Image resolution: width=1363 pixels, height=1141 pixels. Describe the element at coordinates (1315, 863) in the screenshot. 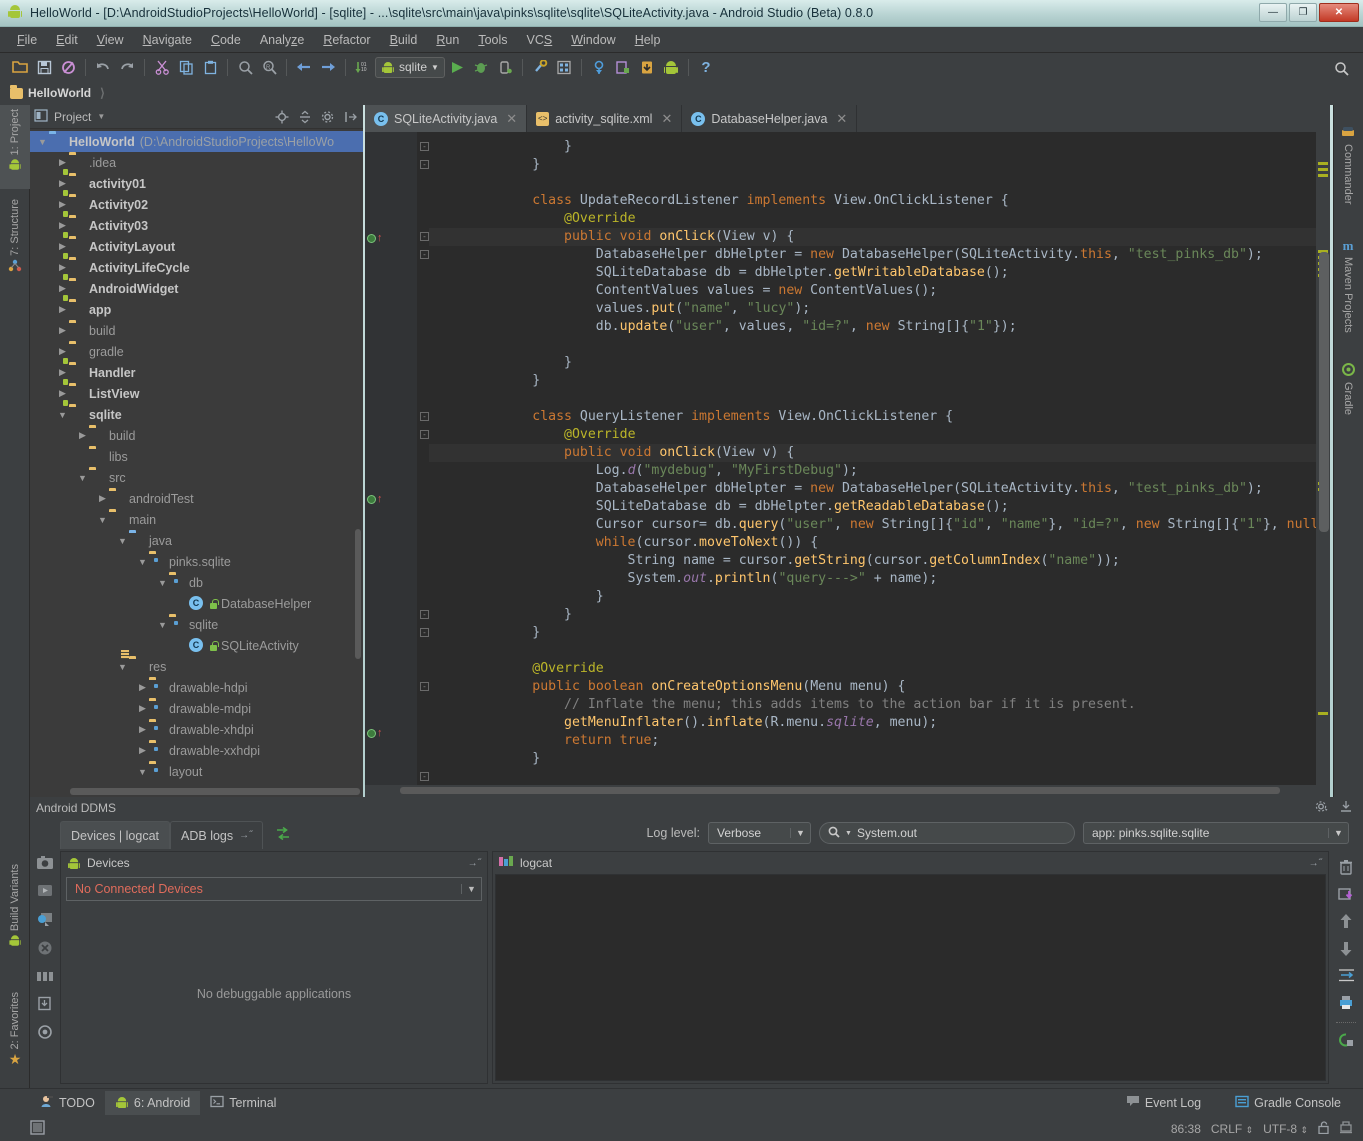

I see `restore-icon: →˝` at that location.